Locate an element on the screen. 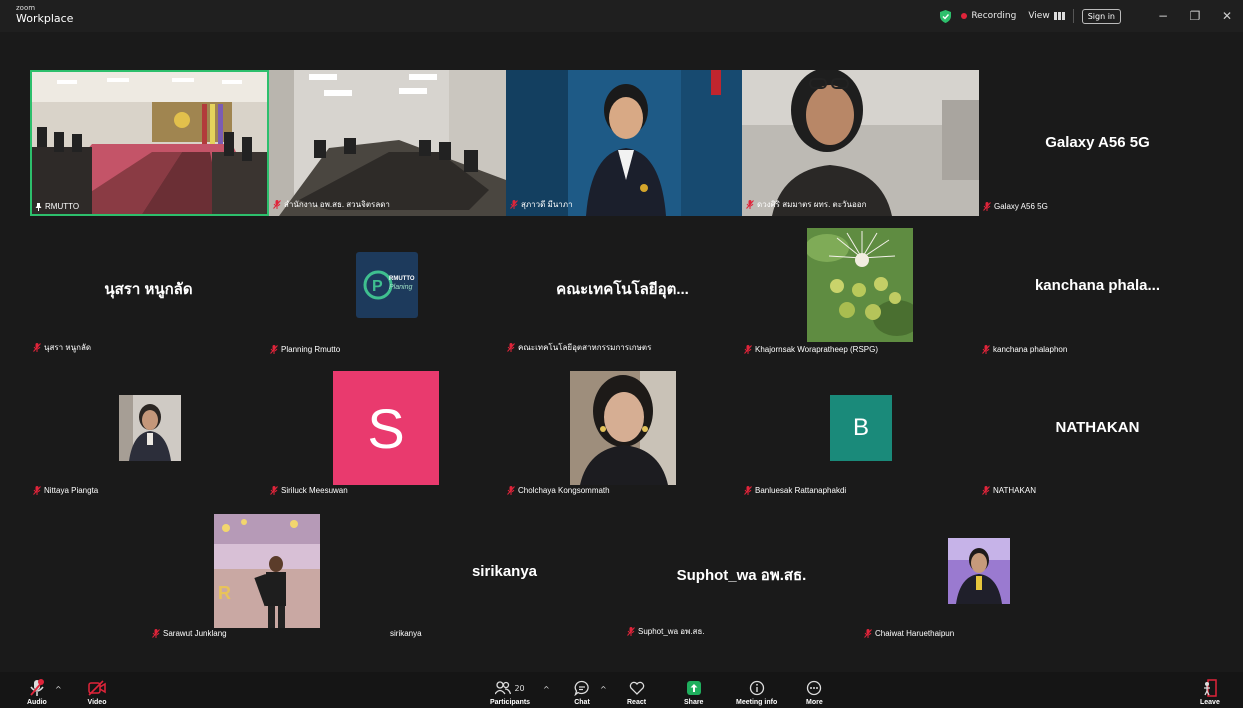 Image resolution: width=1243 pixels, height=708 pixels. flower-image is located at coordinates (860, 285).